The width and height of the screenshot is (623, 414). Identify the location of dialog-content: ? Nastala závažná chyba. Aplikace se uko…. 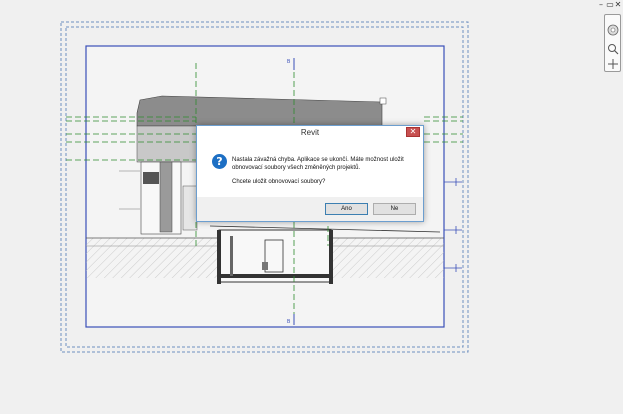
(310, 168).